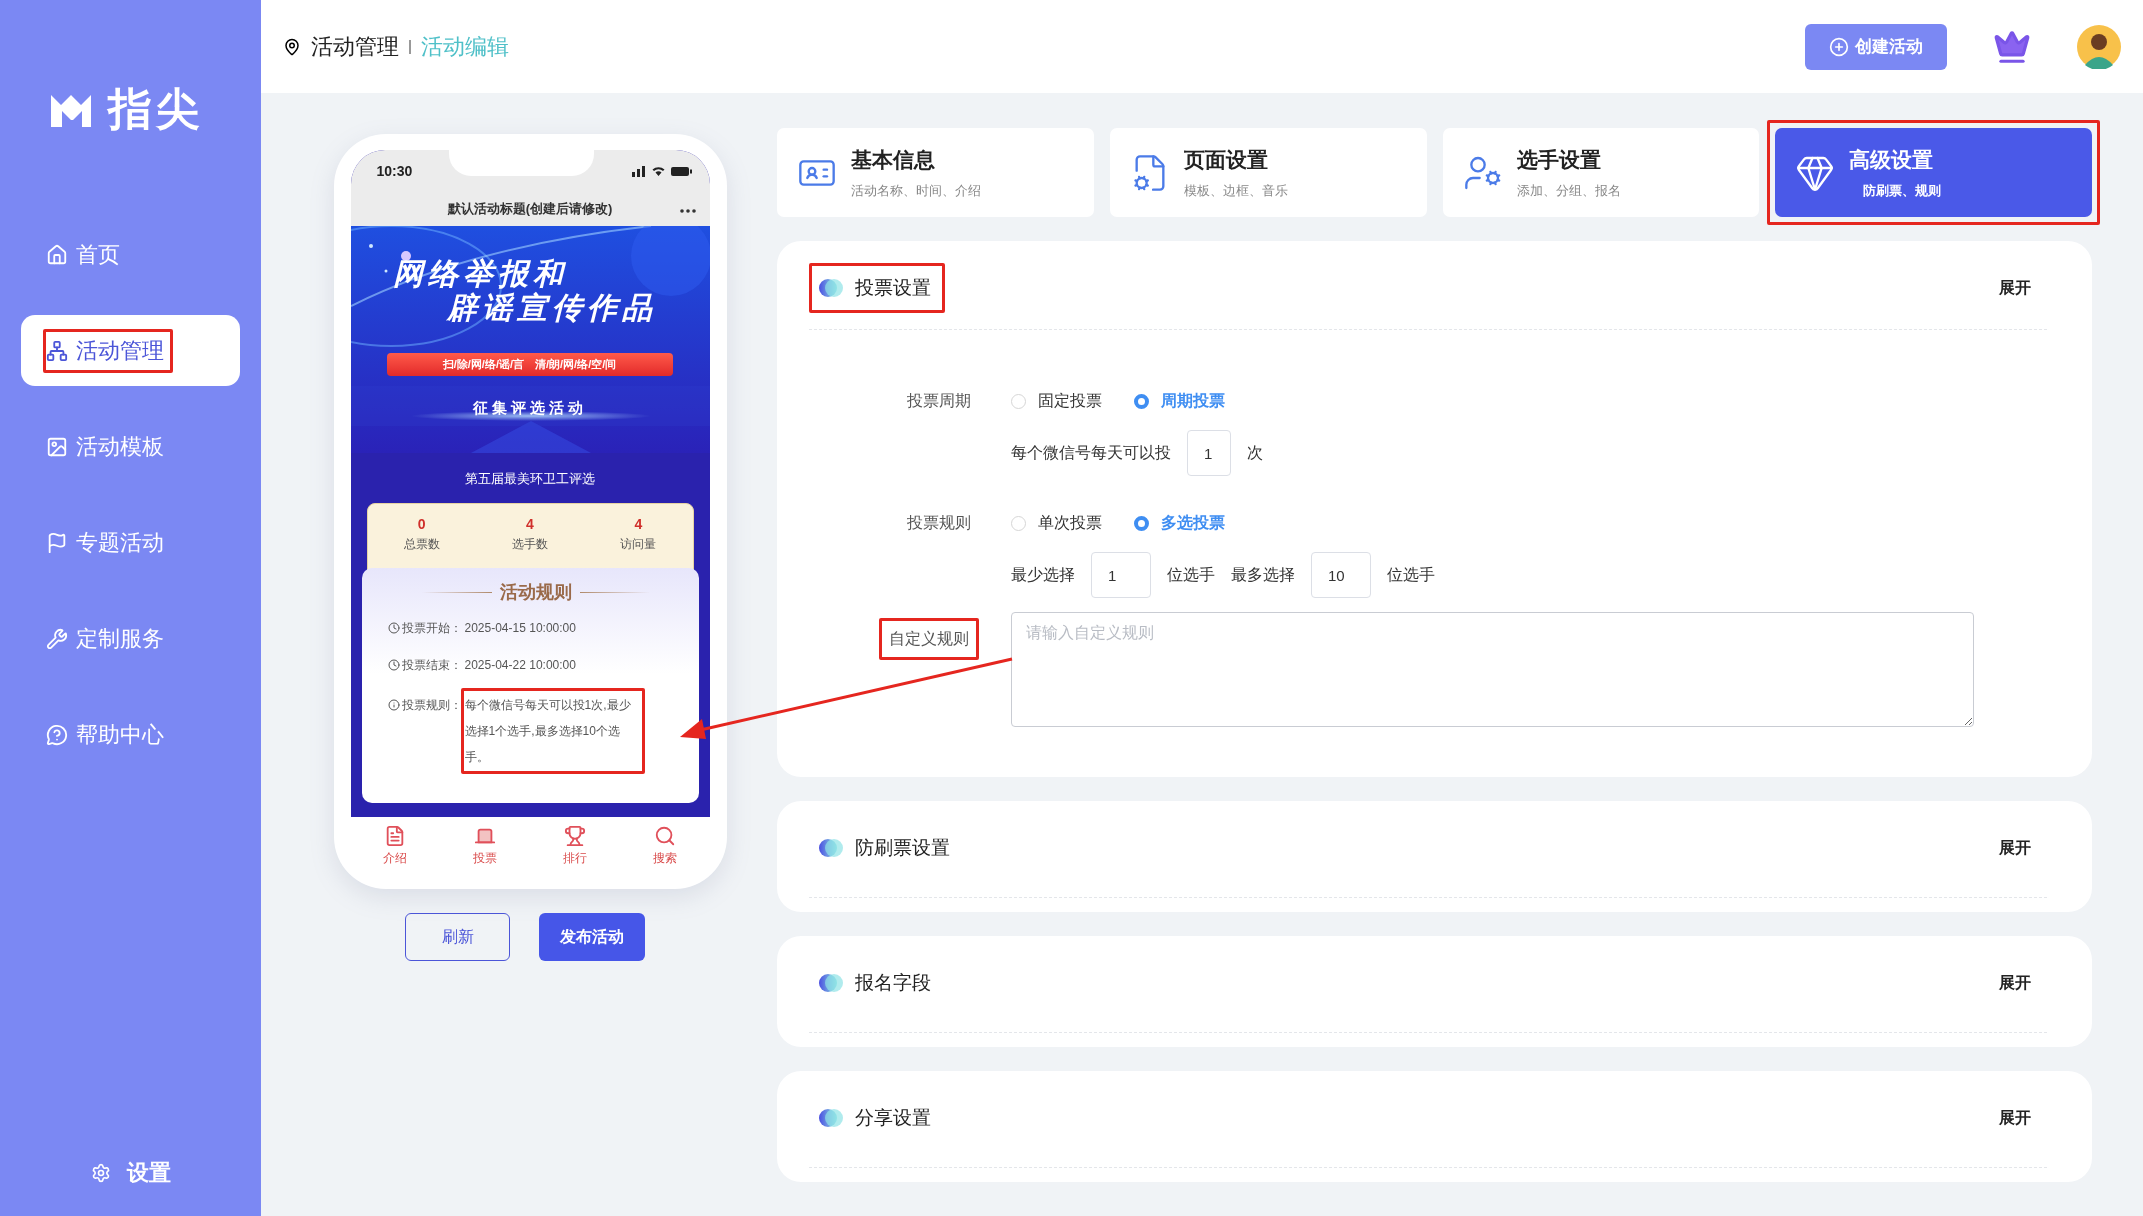  I want to click on more-icon, so click(687, 211).